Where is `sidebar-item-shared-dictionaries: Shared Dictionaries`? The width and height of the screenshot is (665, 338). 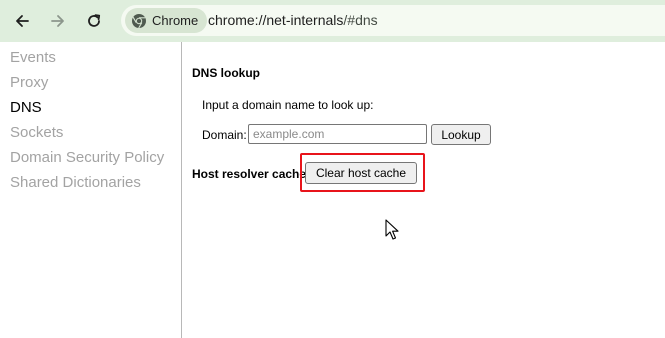 sidebar-item-shared-dictionaries: Shared Dictionaries is located at coordinates (75, 182).